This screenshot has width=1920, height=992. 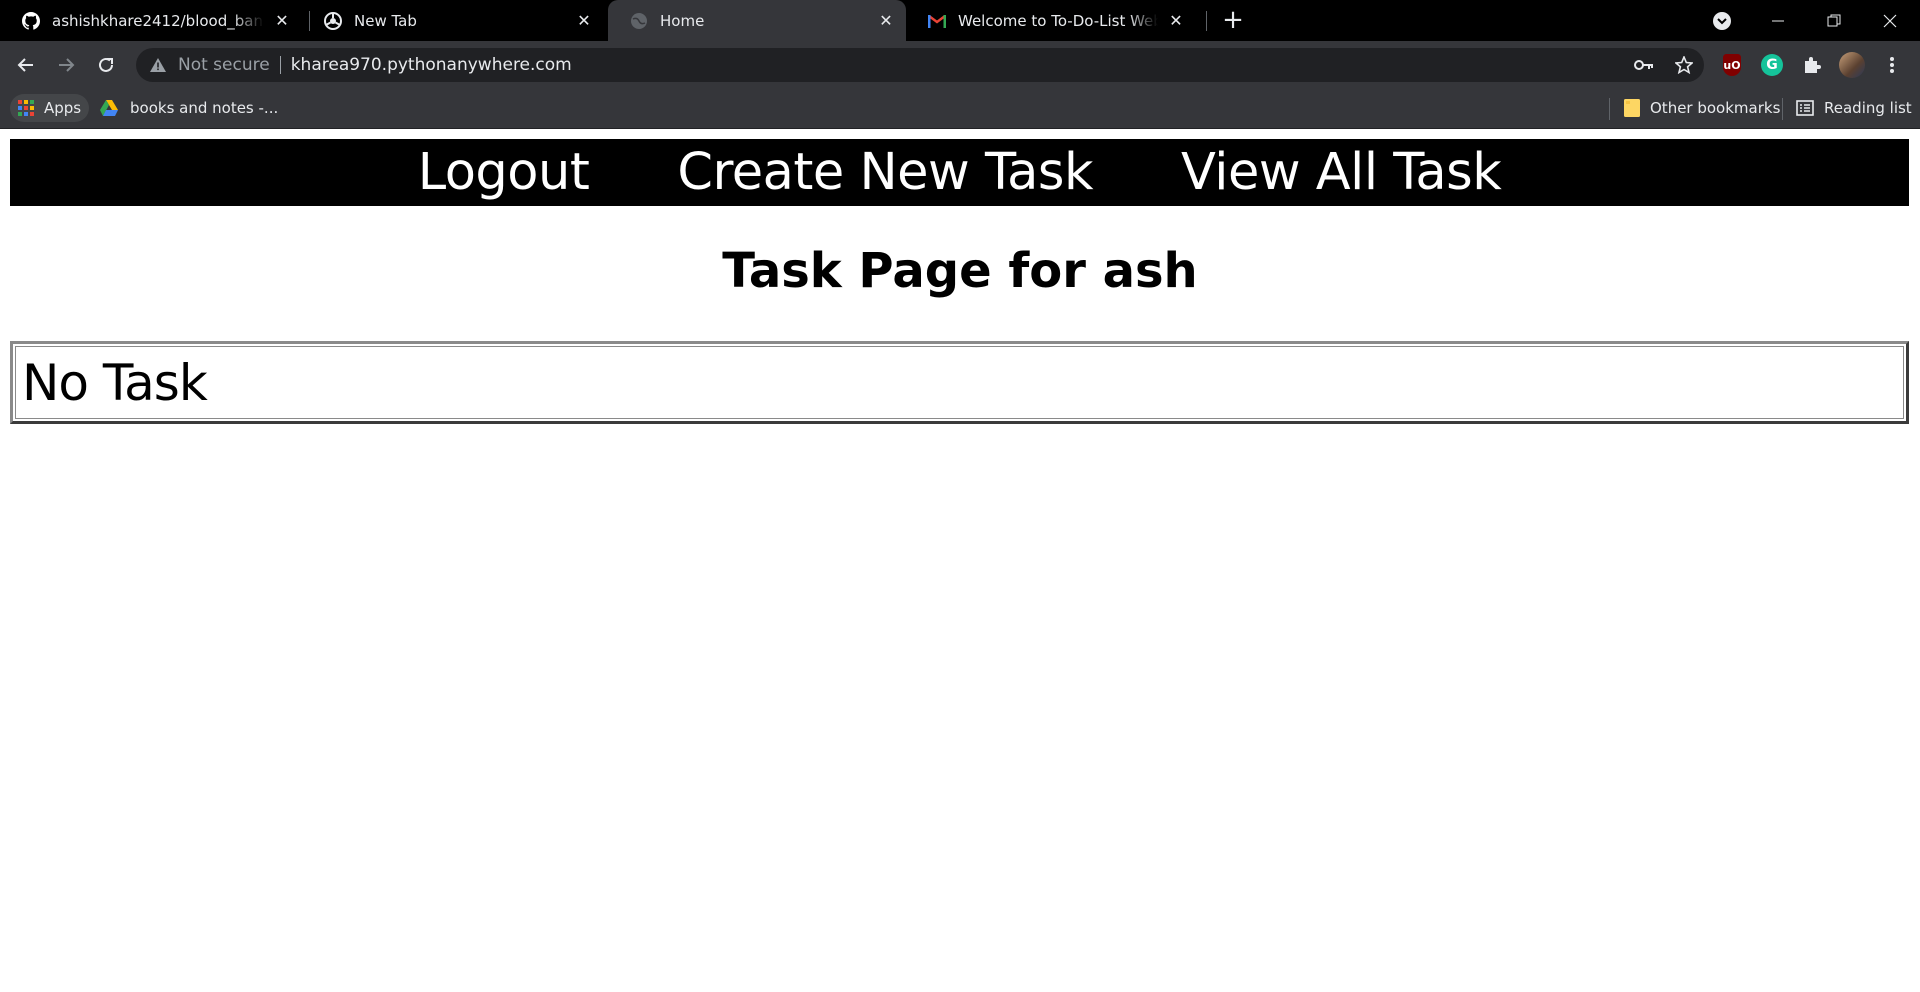 What do you see at coordinates (1834, 20) in the screenshot?
I see `restore-icon` at bounding box center [1834, 20].